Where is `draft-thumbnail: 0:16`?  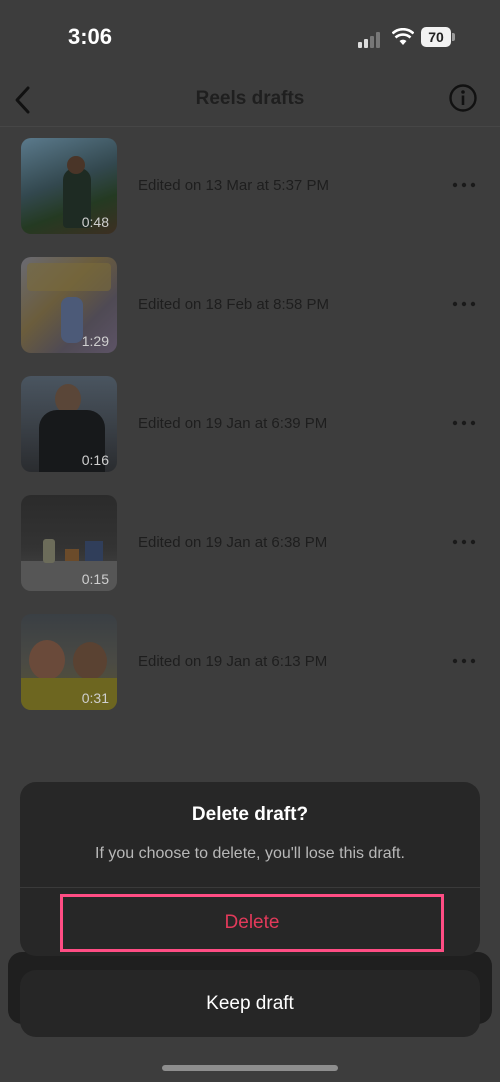 draft-thumbnail: 0:16 is located at coordinates (69, 424).